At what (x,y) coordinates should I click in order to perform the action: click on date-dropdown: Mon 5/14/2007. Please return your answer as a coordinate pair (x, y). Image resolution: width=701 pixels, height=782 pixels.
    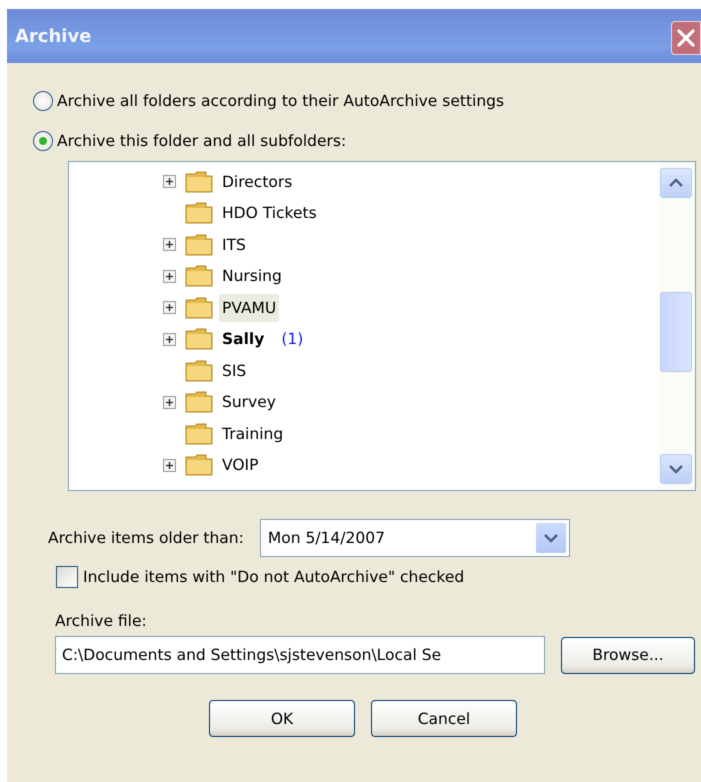
    Looking at the image, I should click on (415, 538).